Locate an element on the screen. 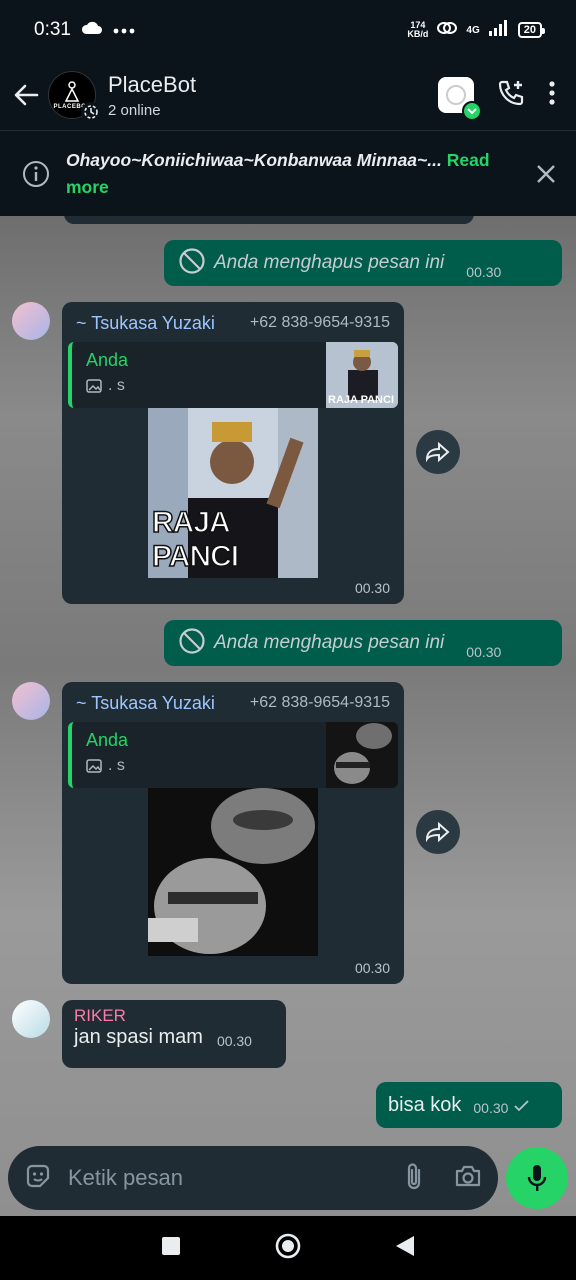 The height and width of the screenshot is (1280, 576). home-button is located at coordinates (288, 1248).